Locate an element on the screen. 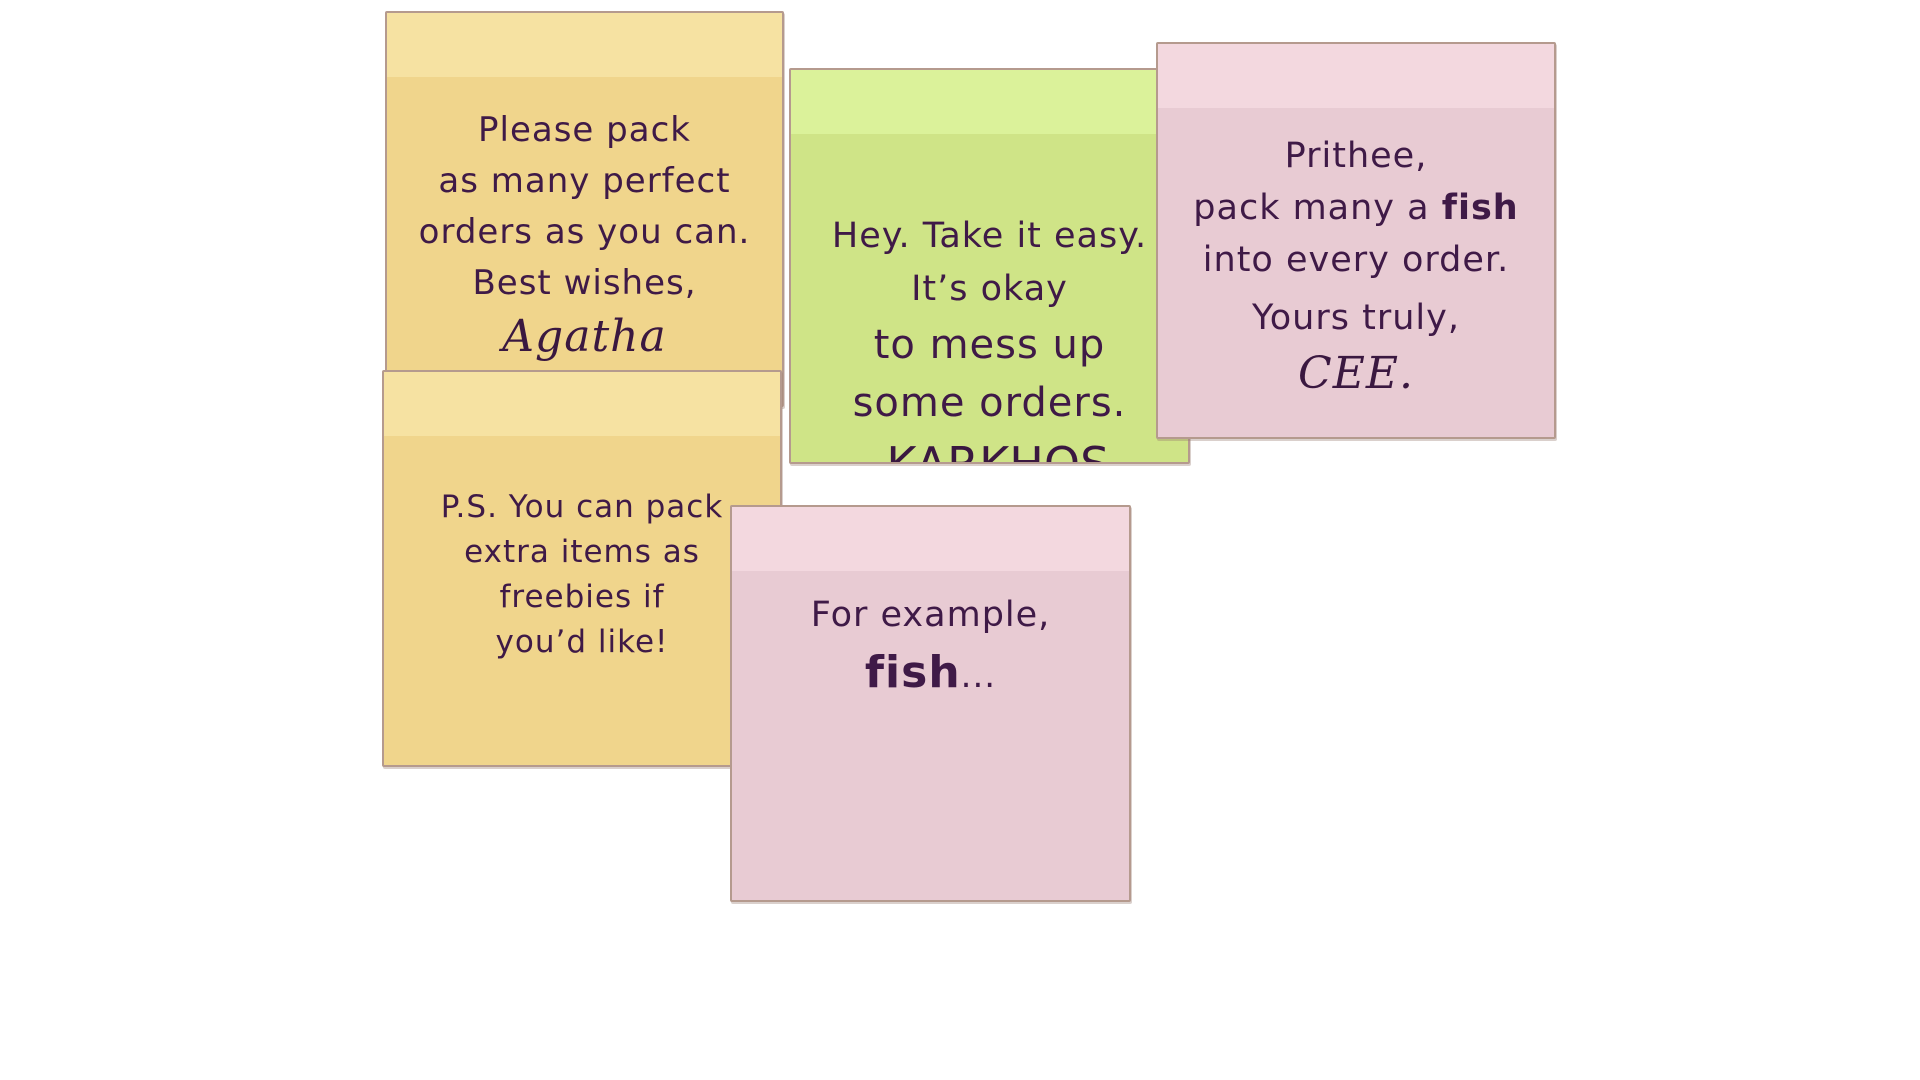  note-line: P.S. You can pack is located at coordinates (582, 507).